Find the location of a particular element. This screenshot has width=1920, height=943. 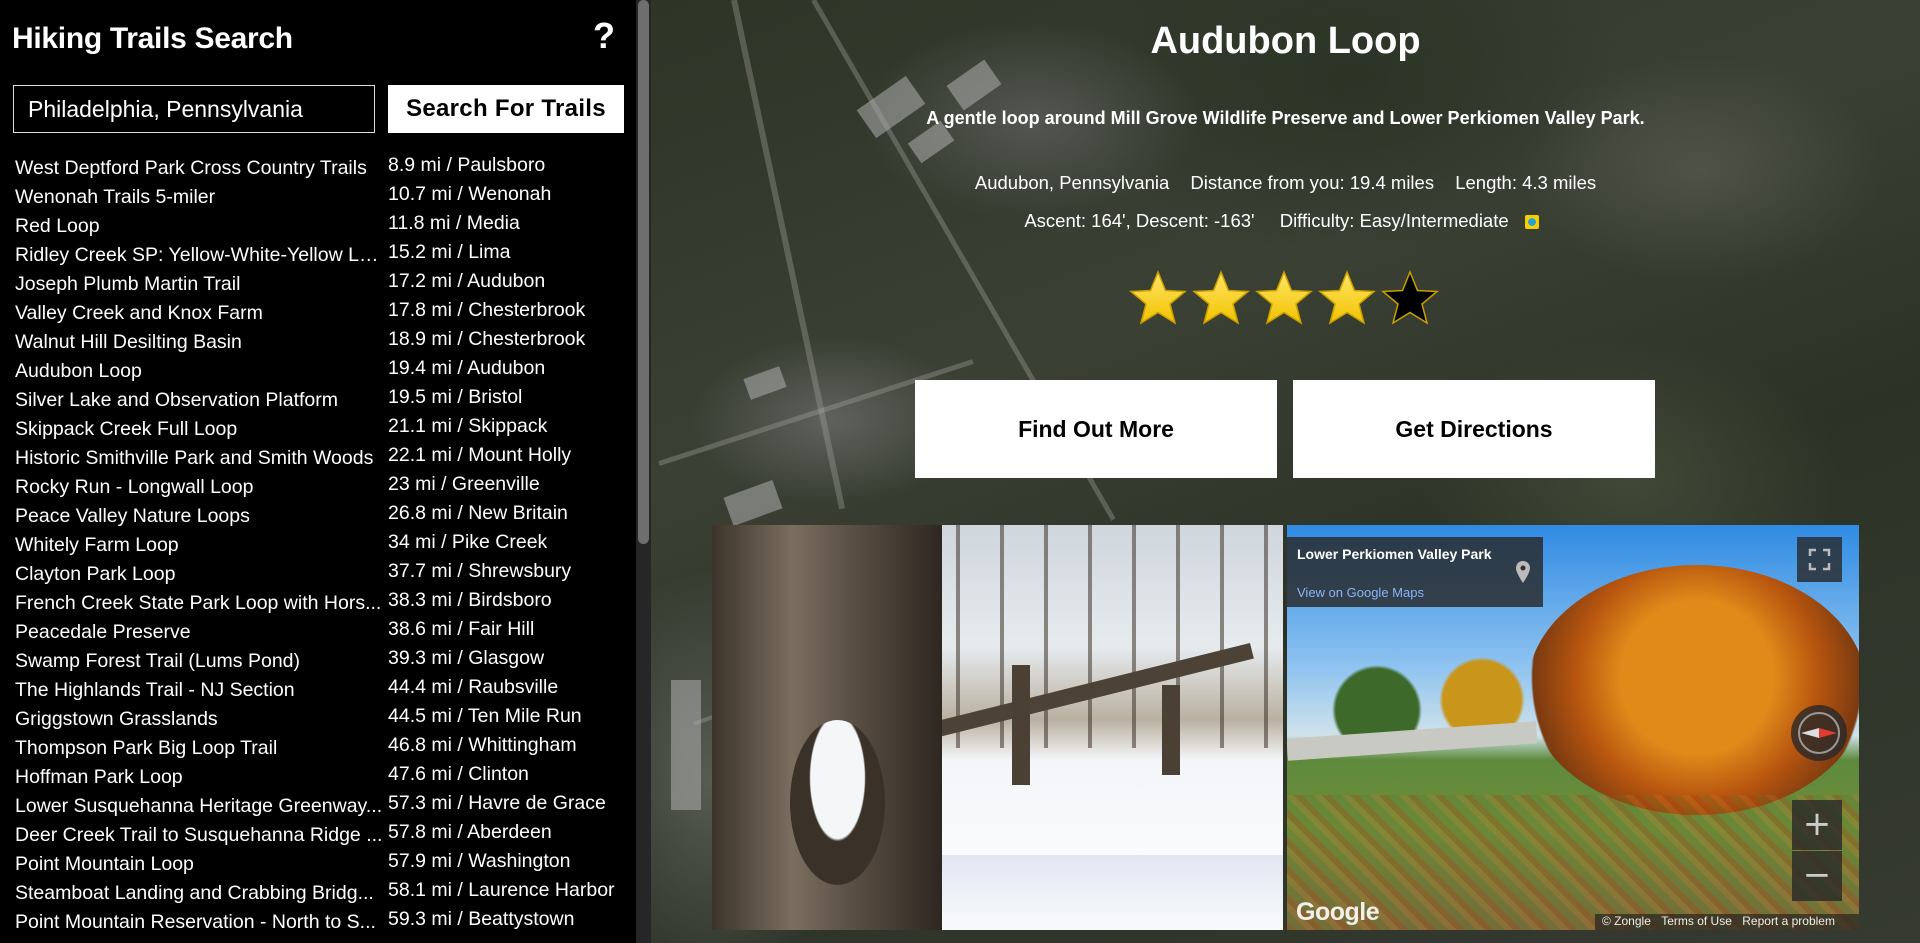

trail-name: Thompson Park Big Loop Trail is located at coordinates (200, 748).